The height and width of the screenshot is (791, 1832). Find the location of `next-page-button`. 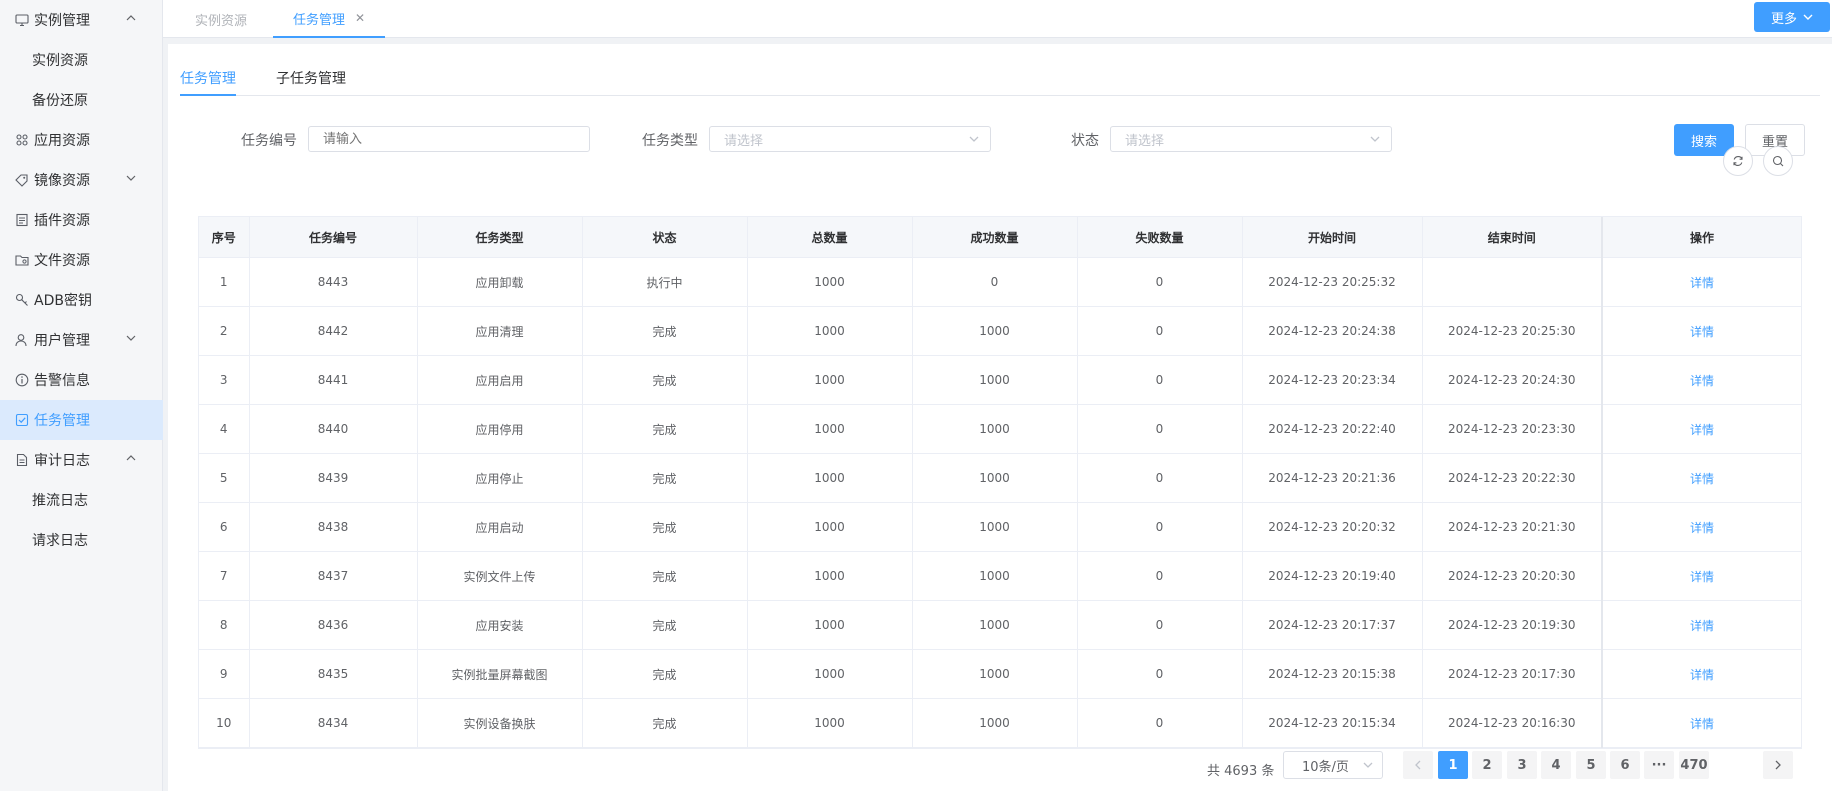

next-page-button is located at coordinates (1778, 765).